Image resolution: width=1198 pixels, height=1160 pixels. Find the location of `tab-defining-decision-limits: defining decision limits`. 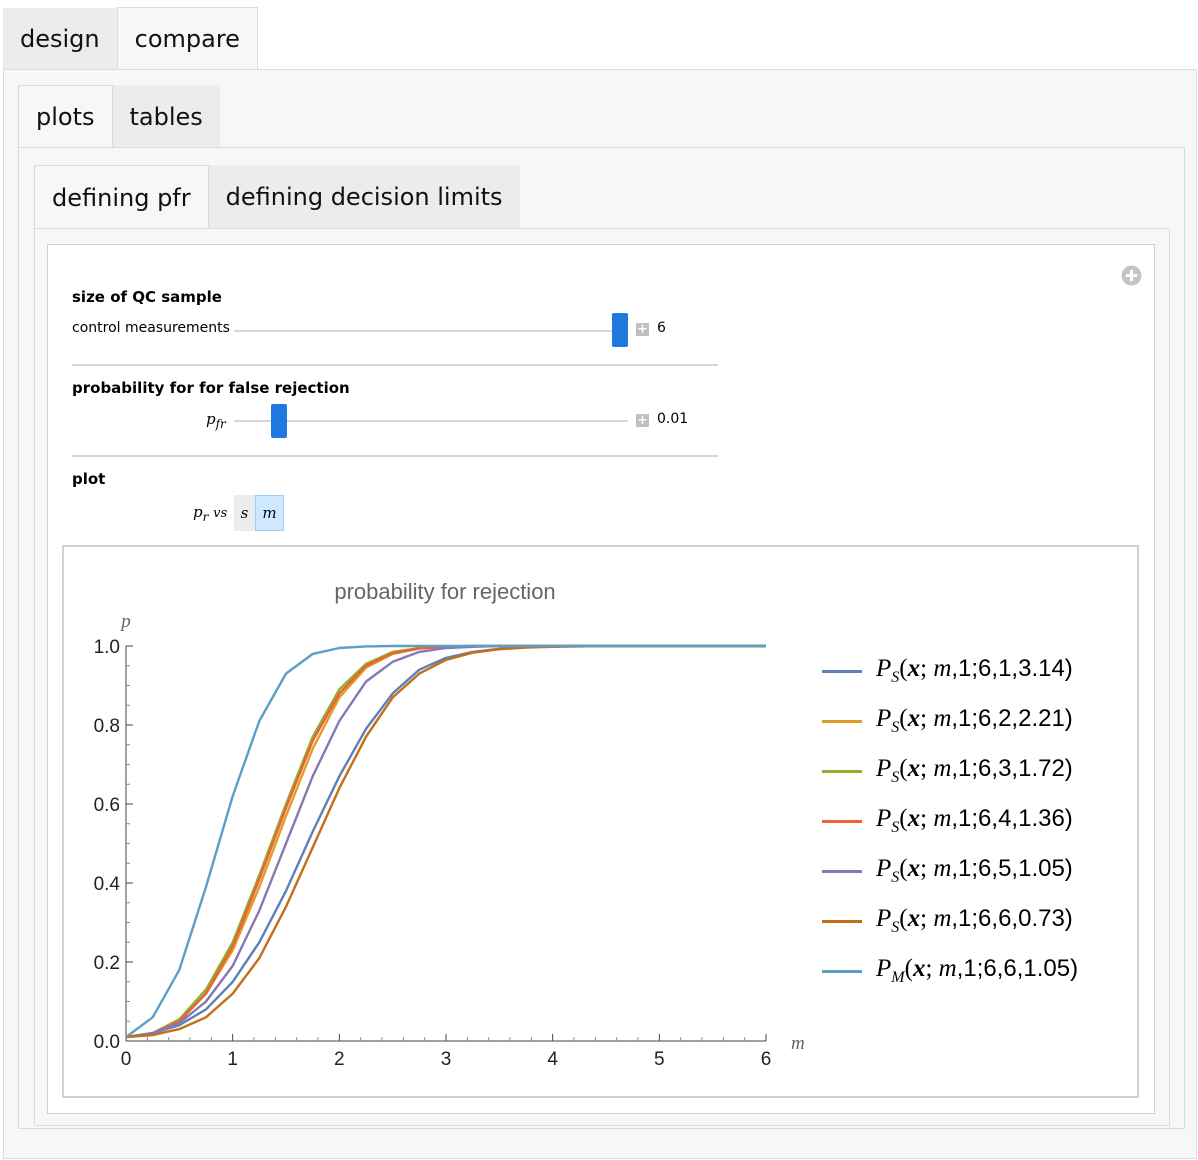

tab-defining-decision-limits: defining decision limits is located at coordinates (364, 197).